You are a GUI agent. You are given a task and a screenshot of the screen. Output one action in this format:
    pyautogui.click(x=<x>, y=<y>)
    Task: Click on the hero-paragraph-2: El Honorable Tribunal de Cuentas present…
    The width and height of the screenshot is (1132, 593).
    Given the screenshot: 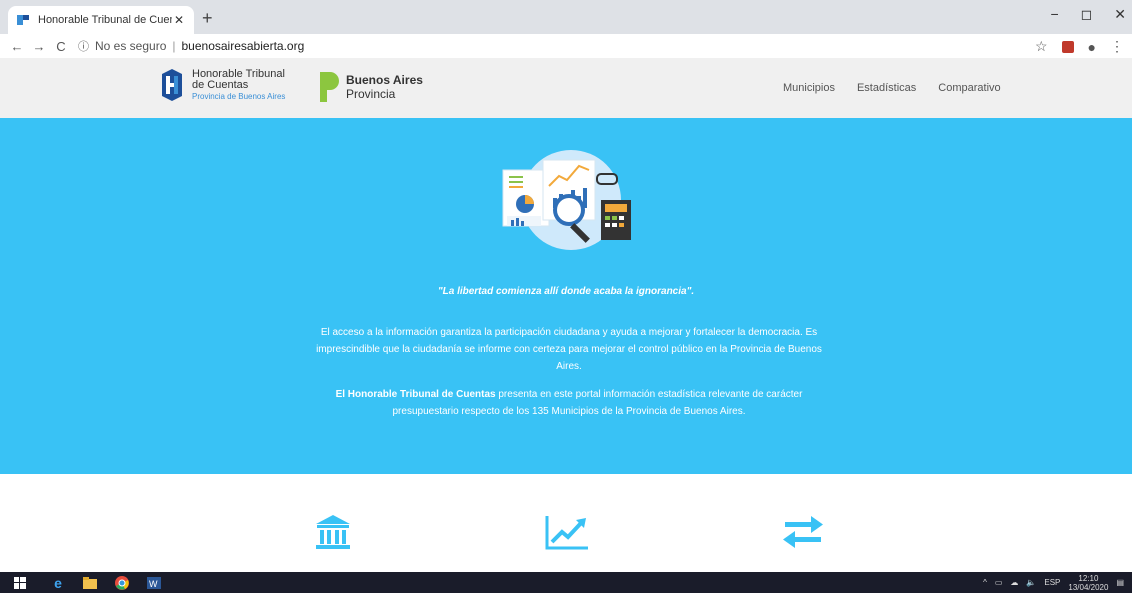 What is the action you would take?
    pyautogui.click(x=569, y=403)
    